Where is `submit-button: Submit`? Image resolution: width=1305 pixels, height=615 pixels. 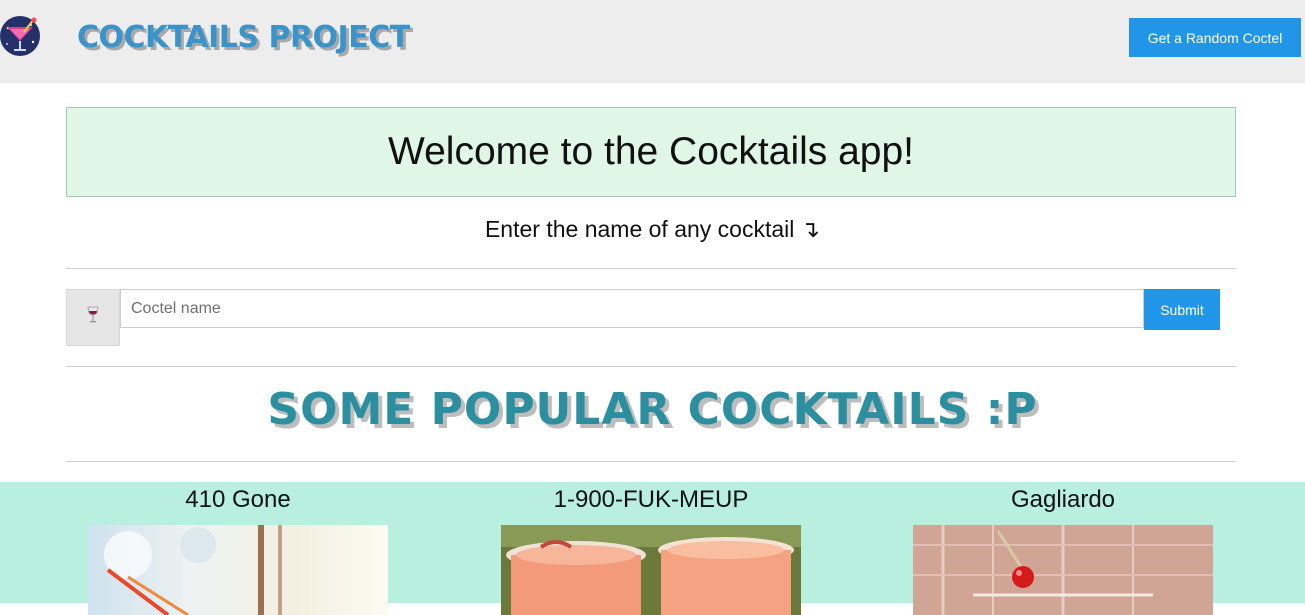
submit-button: Submit is located at coordinates (1182, 309).